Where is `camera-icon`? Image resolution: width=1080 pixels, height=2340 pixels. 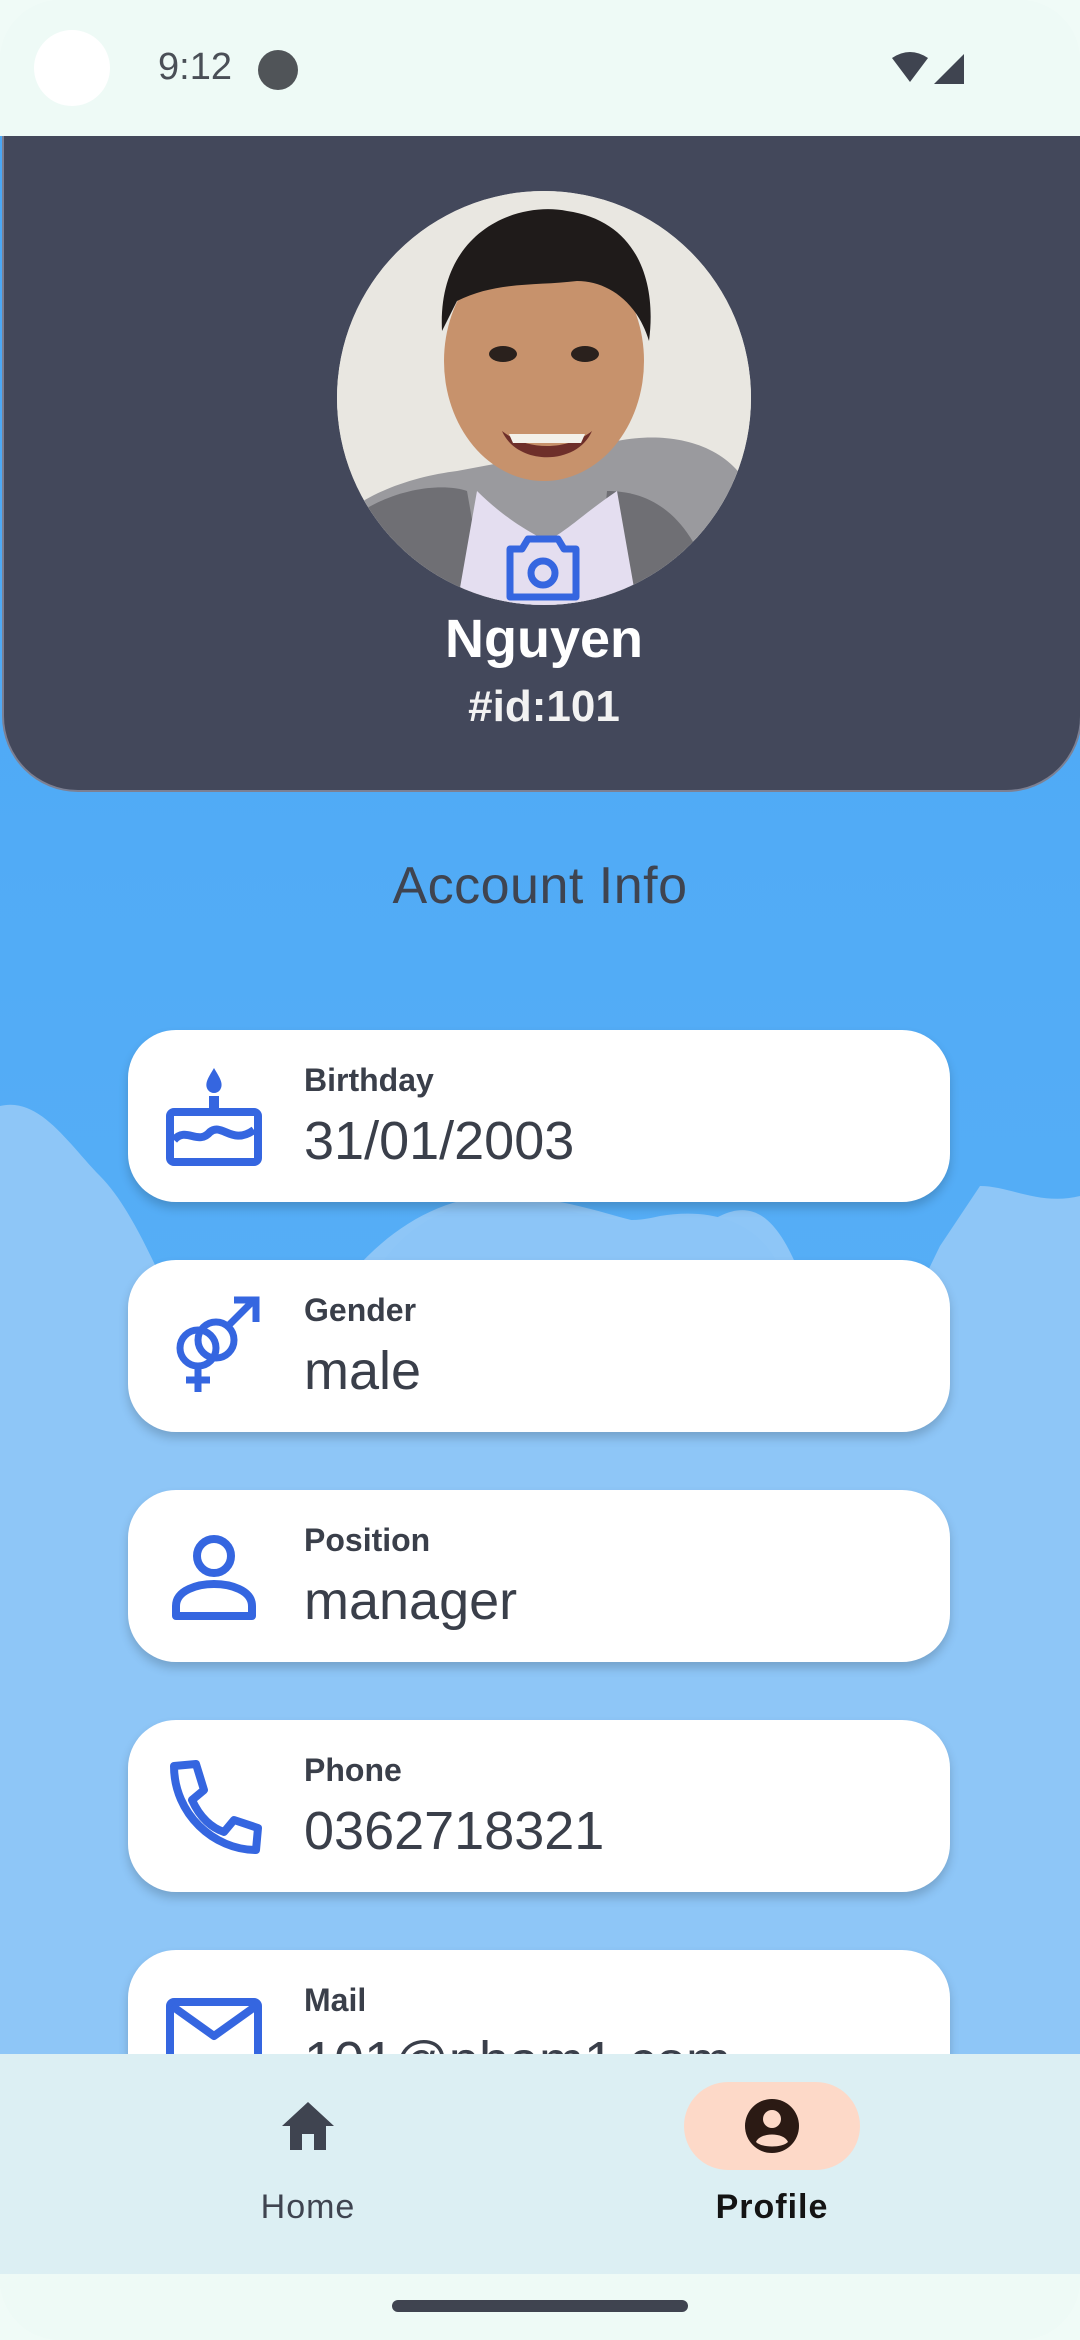 camera-icon is located at coordinates (543, 568).